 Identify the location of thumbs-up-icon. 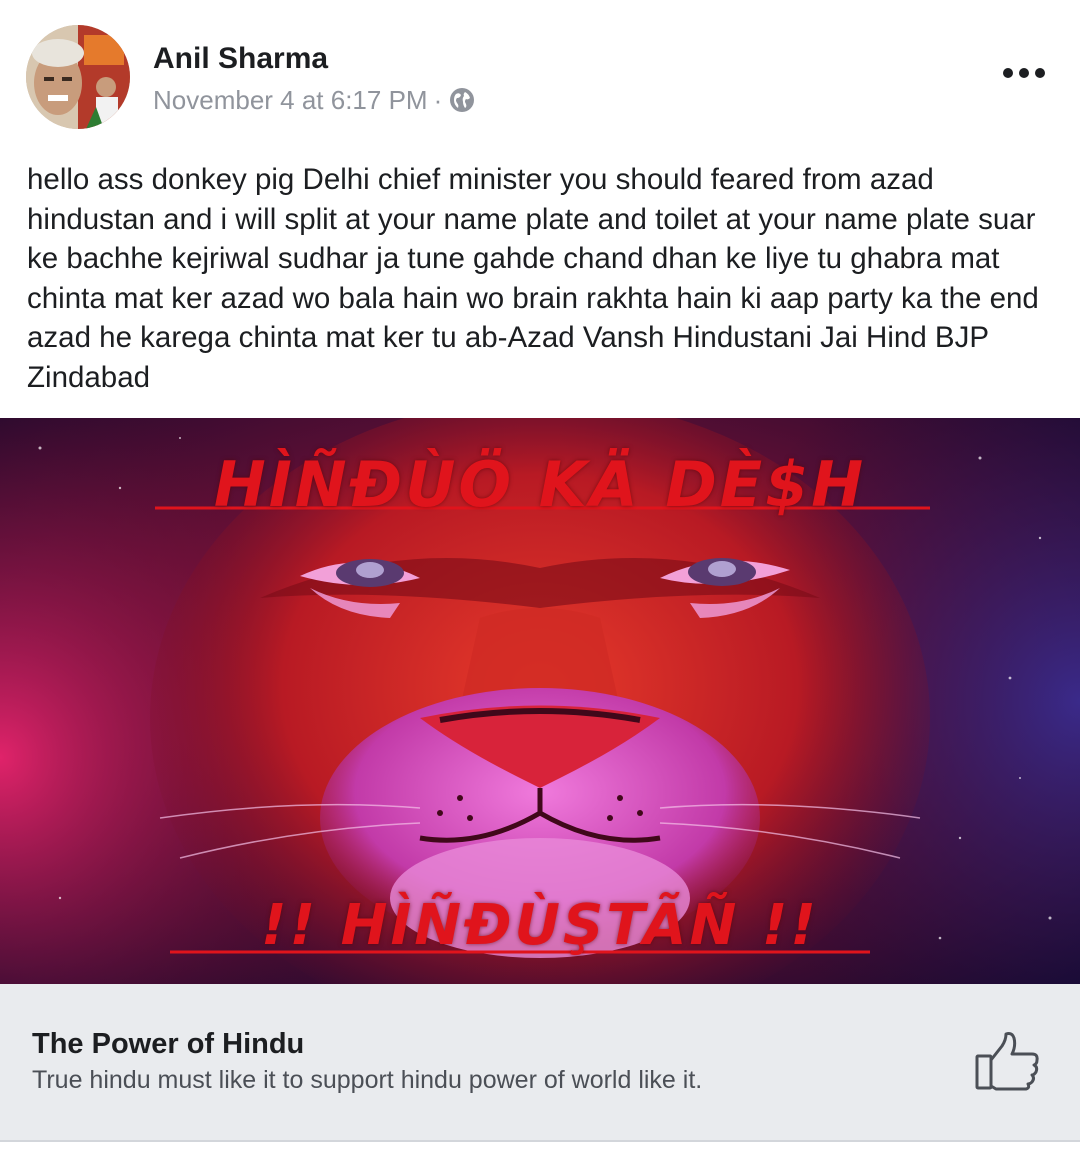
(1007, 1061).